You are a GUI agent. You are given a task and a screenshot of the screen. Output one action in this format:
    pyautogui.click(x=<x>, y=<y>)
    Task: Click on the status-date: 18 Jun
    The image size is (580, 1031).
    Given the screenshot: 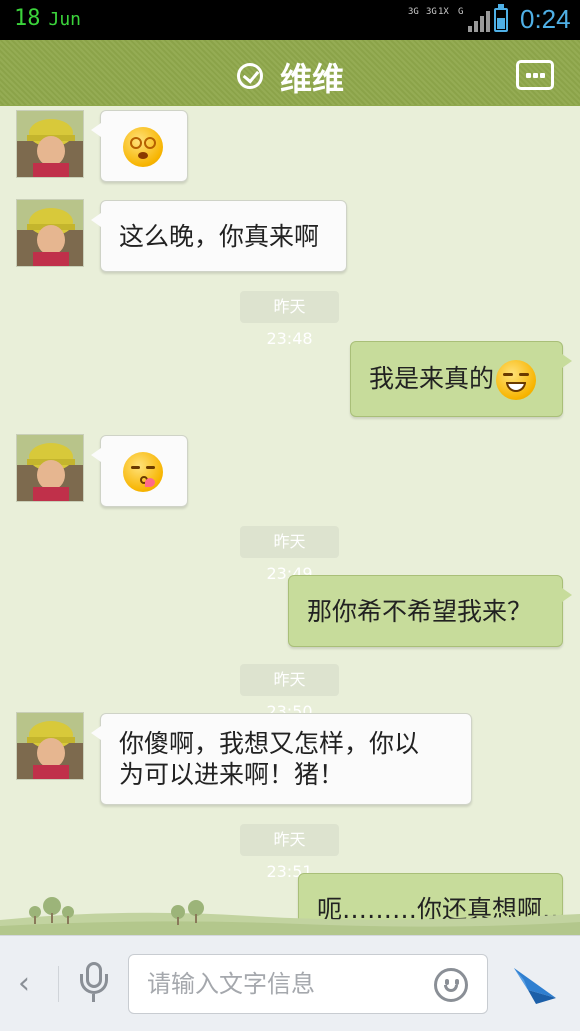 What is the action you would take?
    pyautogui.click(x=48, y=18)
    